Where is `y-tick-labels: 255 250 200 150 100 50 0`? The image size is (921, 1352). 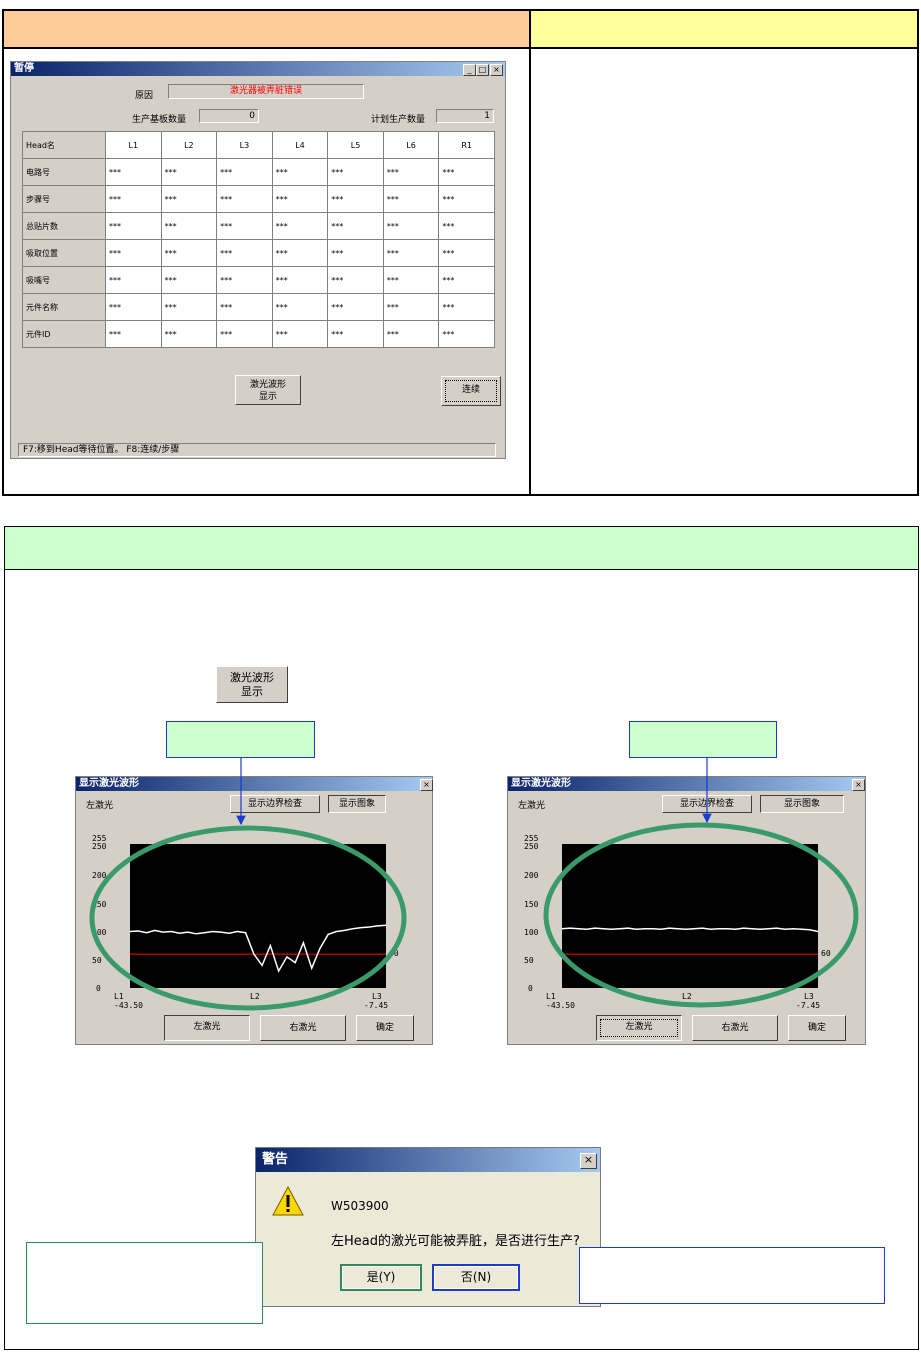 y-tick-labels: 255 250 200 150 100 50 0 is located at coordinates (99, 913).